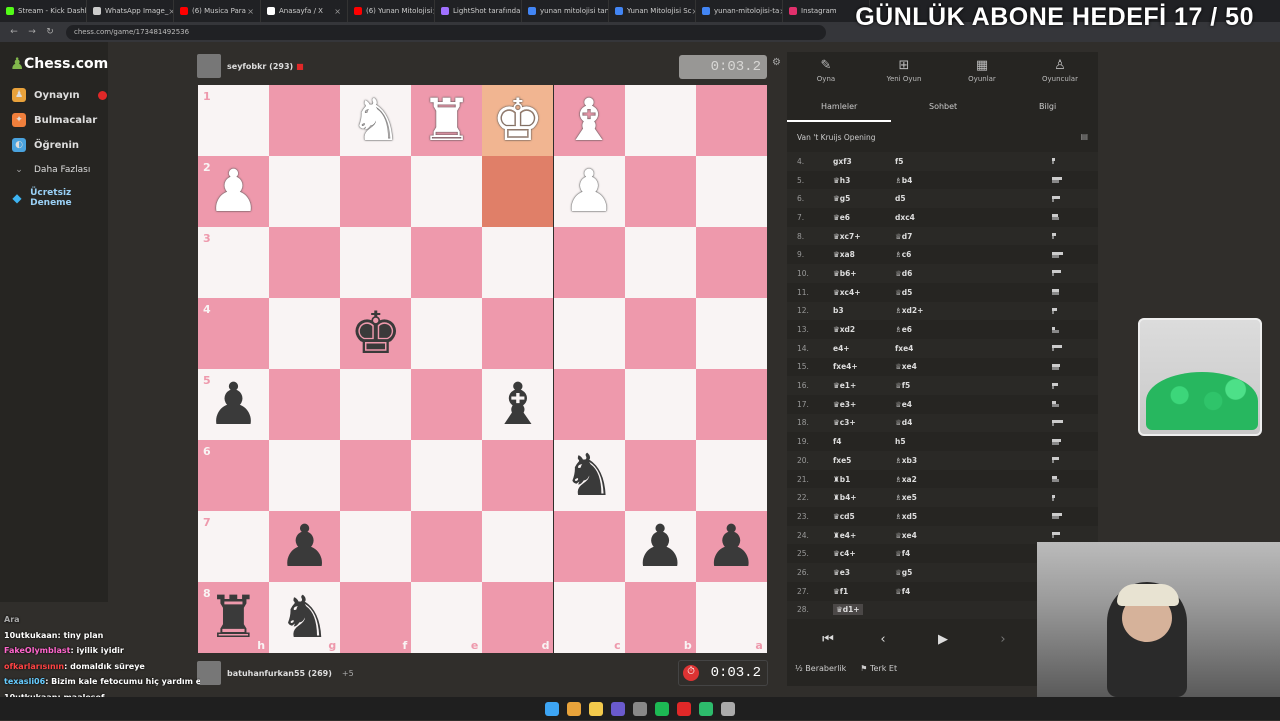 This screenshot has width=1280, height=721. Describe the element at coordinates (376, 475) in the screenshot. I see `square-f6` at that location.